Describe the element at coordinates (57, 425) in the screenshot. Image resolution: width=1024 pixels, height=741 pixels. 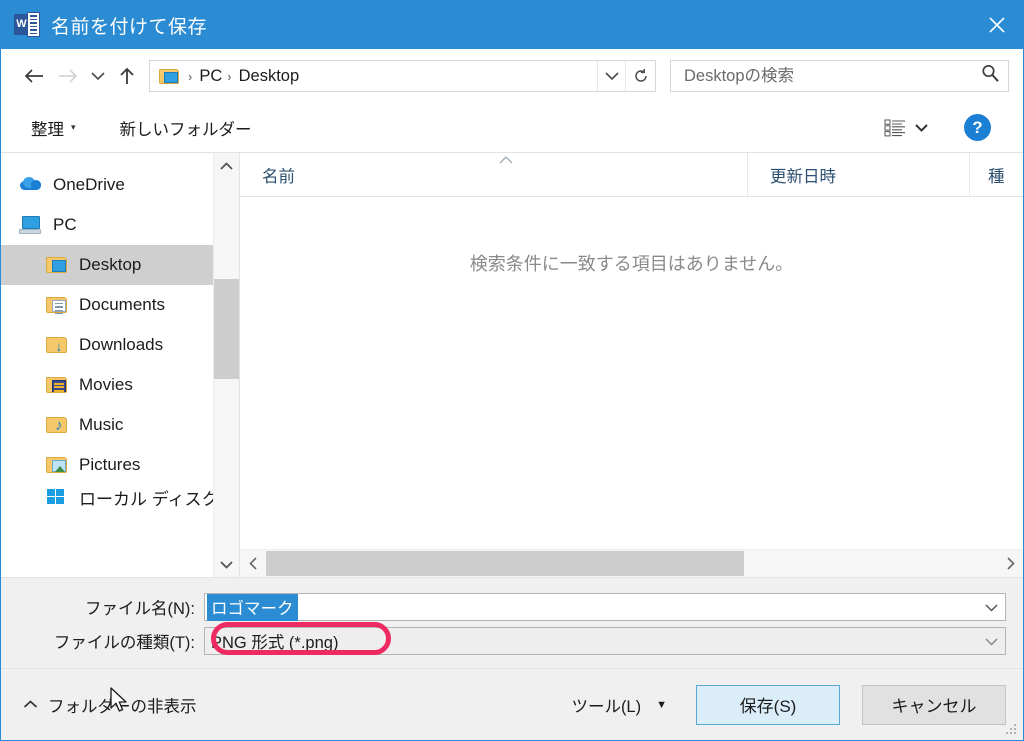
I see `music-folder-icon: ♪` at that location.